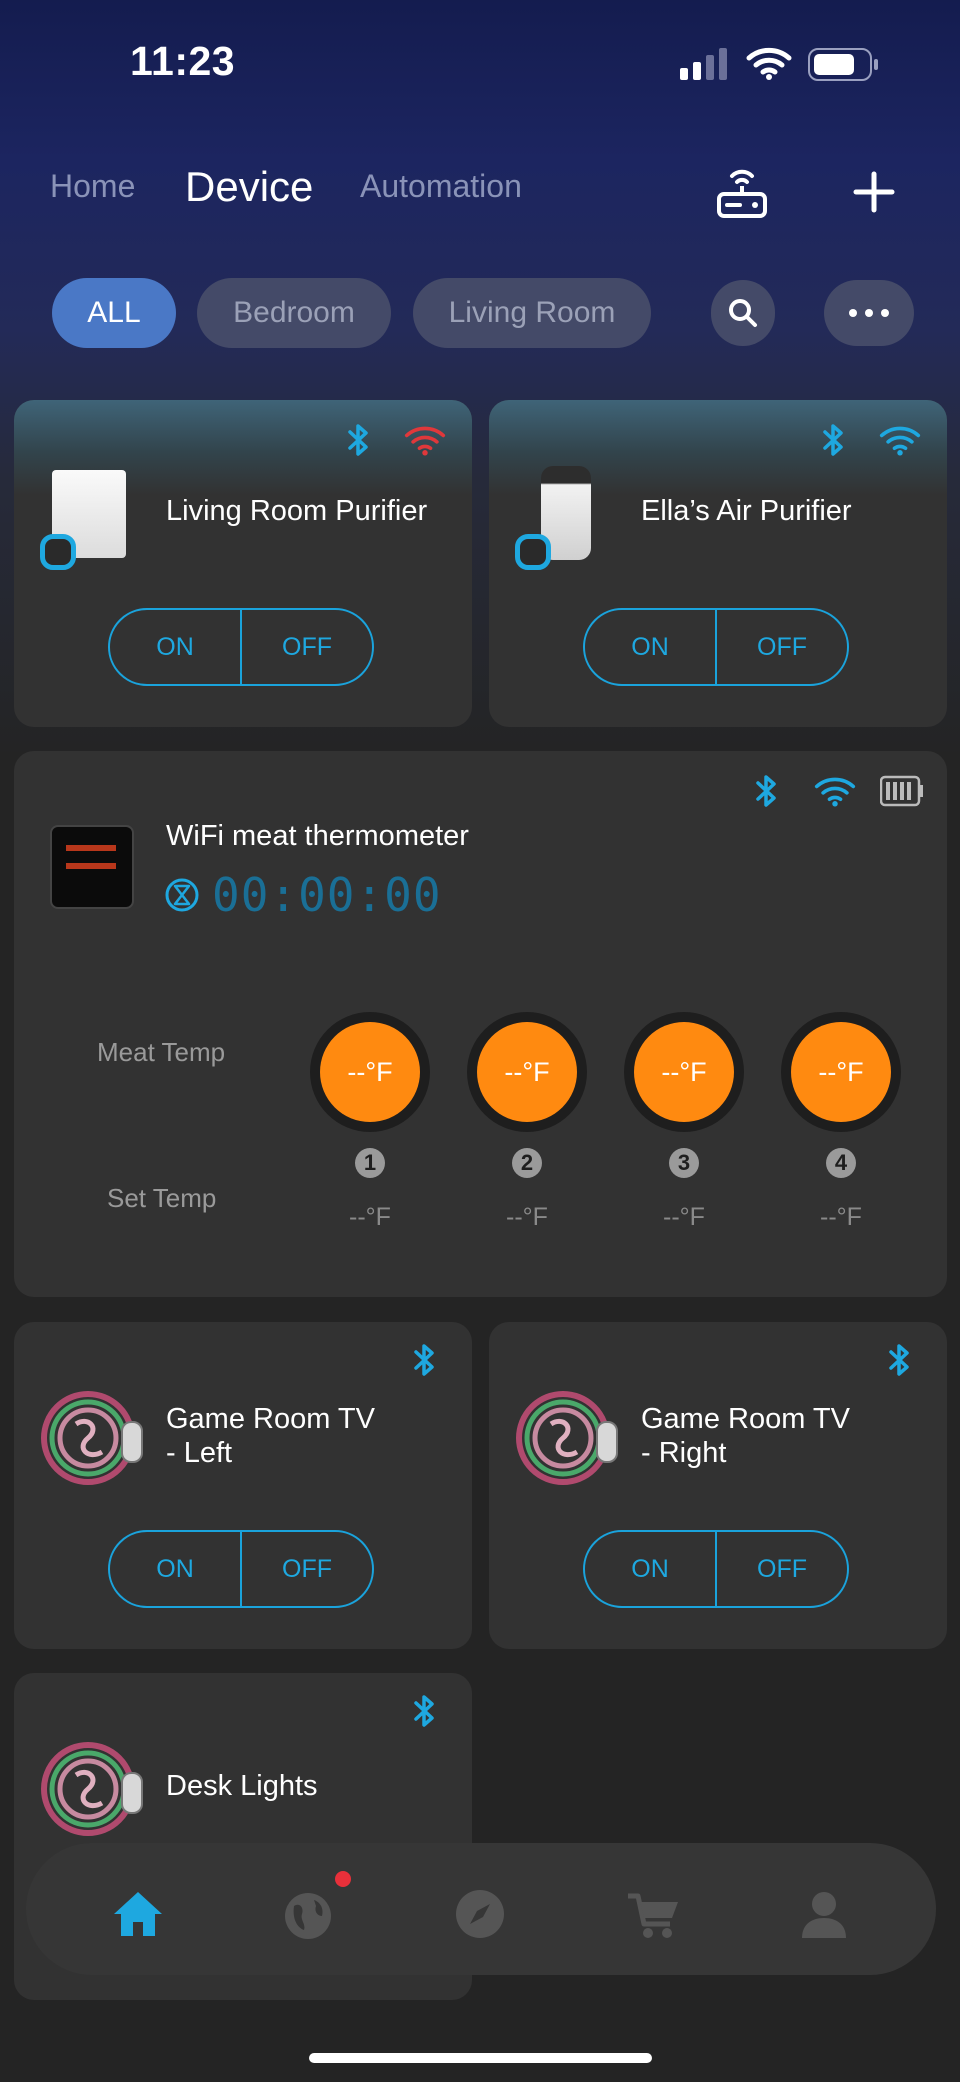  I want to click on more-button, so click(869, 313).